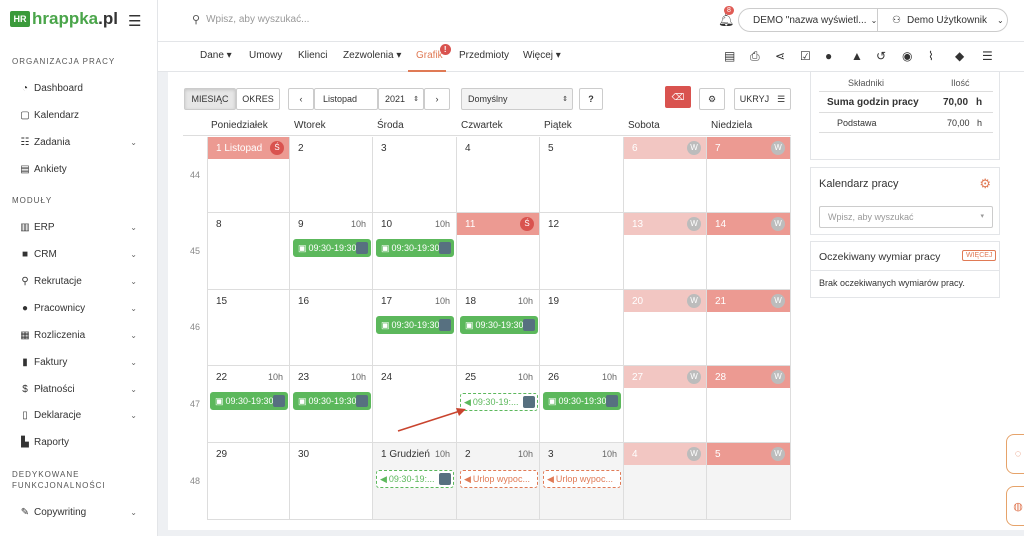 This screenshot has height=536, width=1024. I want to click on view-range-button: OKRES, so click(258, 99).